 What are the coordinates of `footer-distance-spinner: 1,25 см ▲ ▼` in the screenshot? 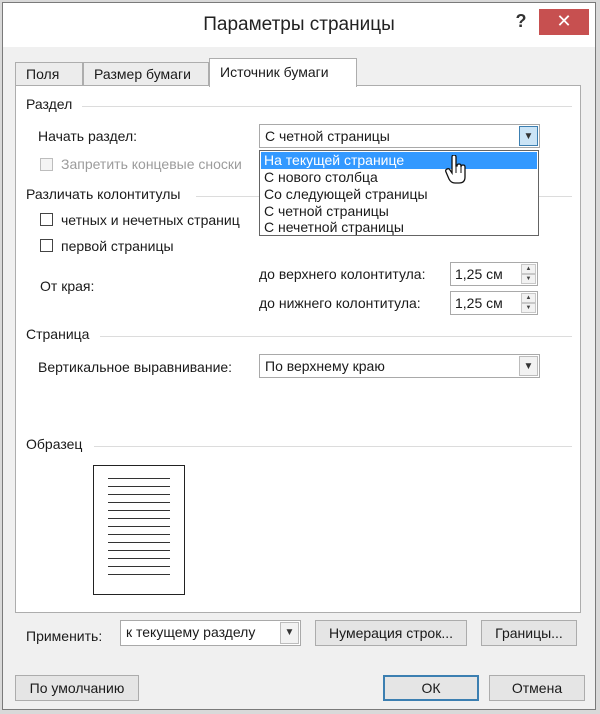 It's located at (494, 303).